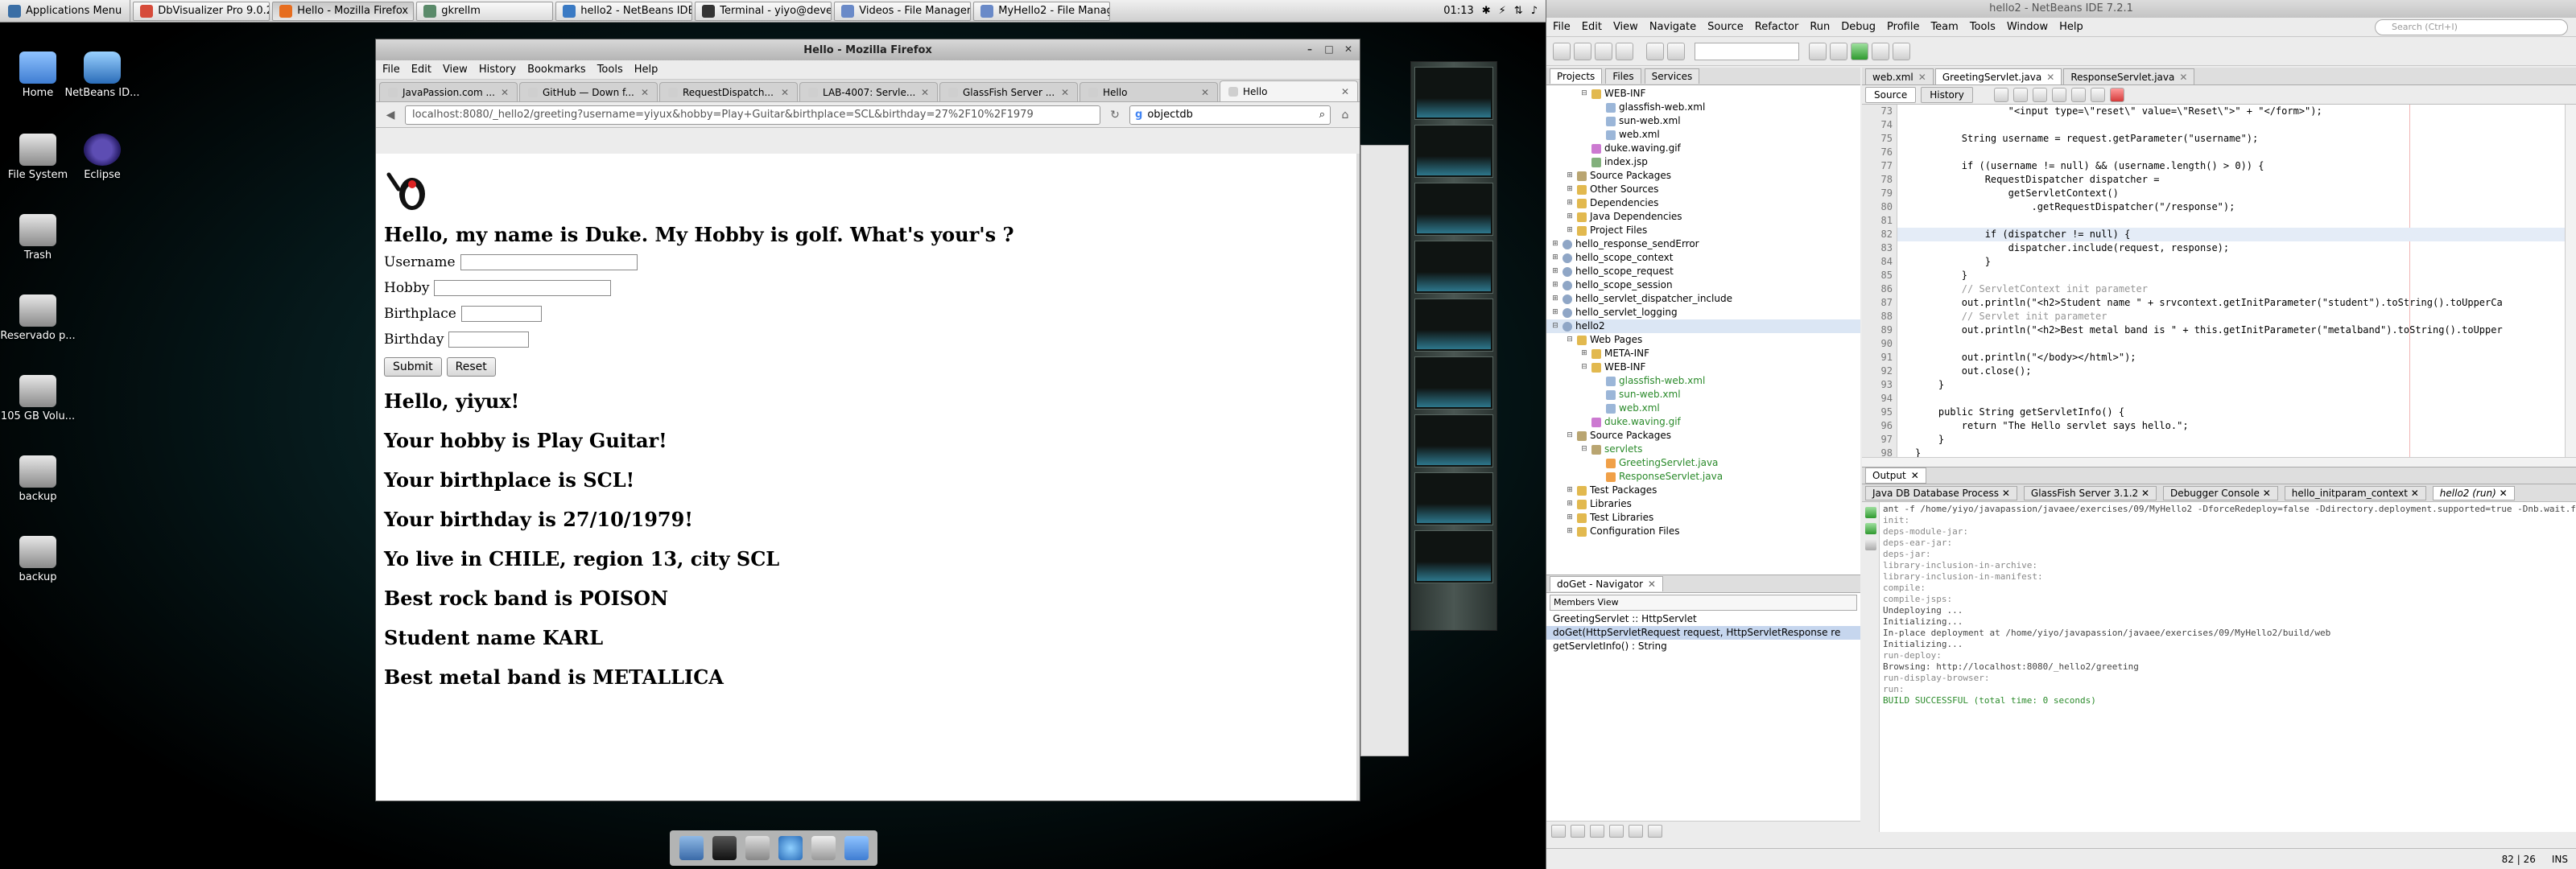 The image size is (2576, 869). Describe the element at coordinates (823, 848) in the screenshot. I see `app-finder-icon` at that location.